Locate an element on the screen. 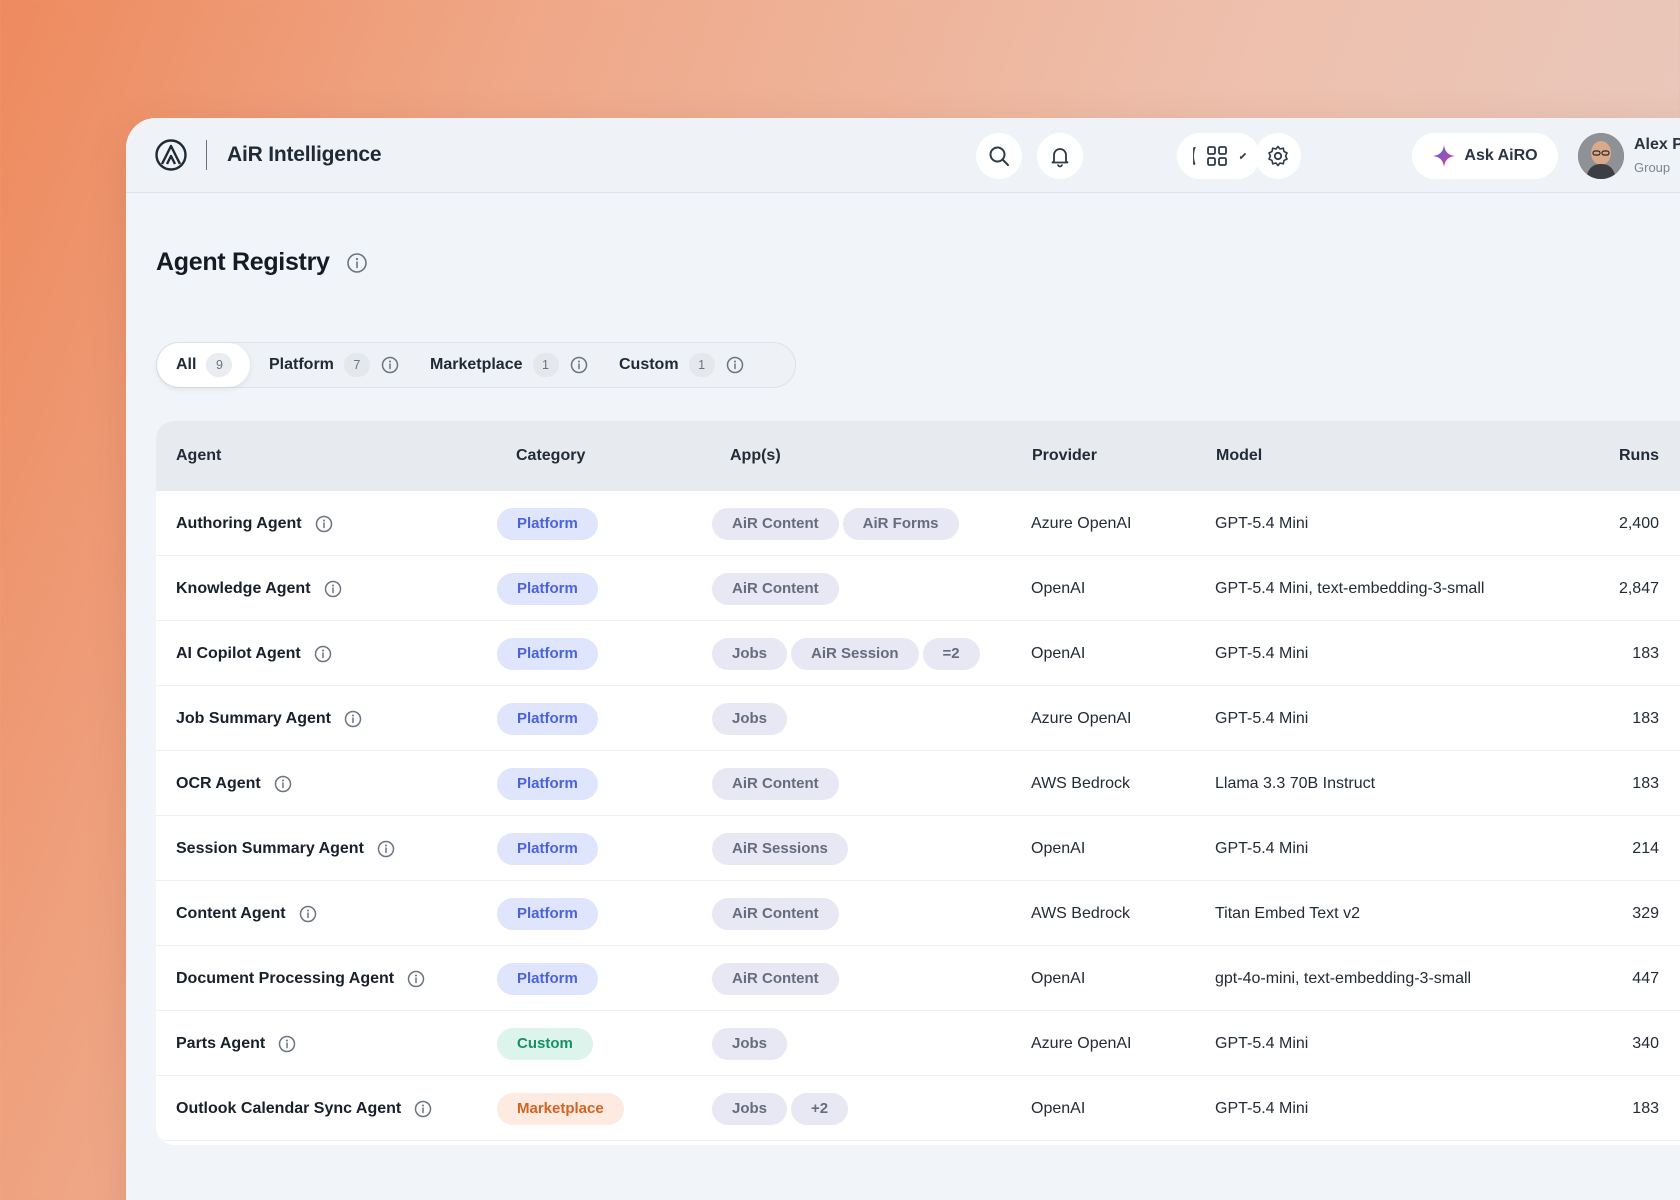 Image resolution: width=1680 pixels, height=1200 pixels. bell-icon is located at coordinates (1060, 158).